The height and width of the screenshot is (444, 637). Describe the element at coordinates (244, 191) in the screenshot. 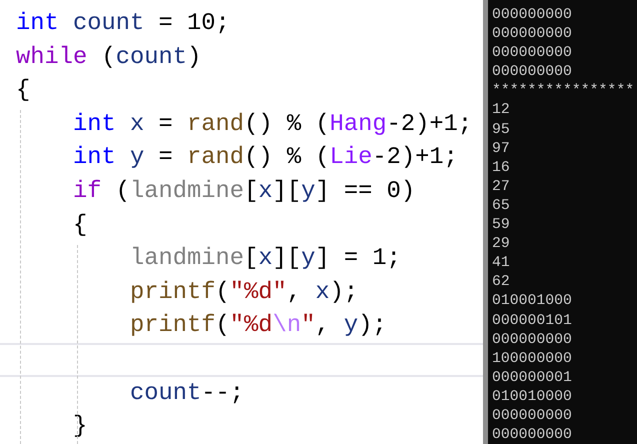

I see `code-line: if (landmine[x][y] == 0)` at that location.